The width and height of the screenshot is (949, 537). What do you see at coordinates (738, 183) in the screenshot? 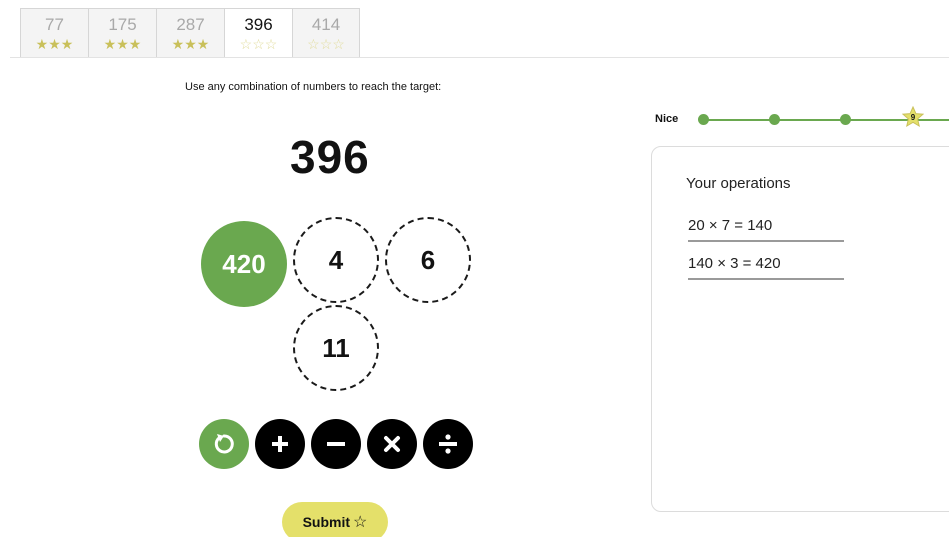
I see `operations-title: Your operations` at bounding box center [738, 183].